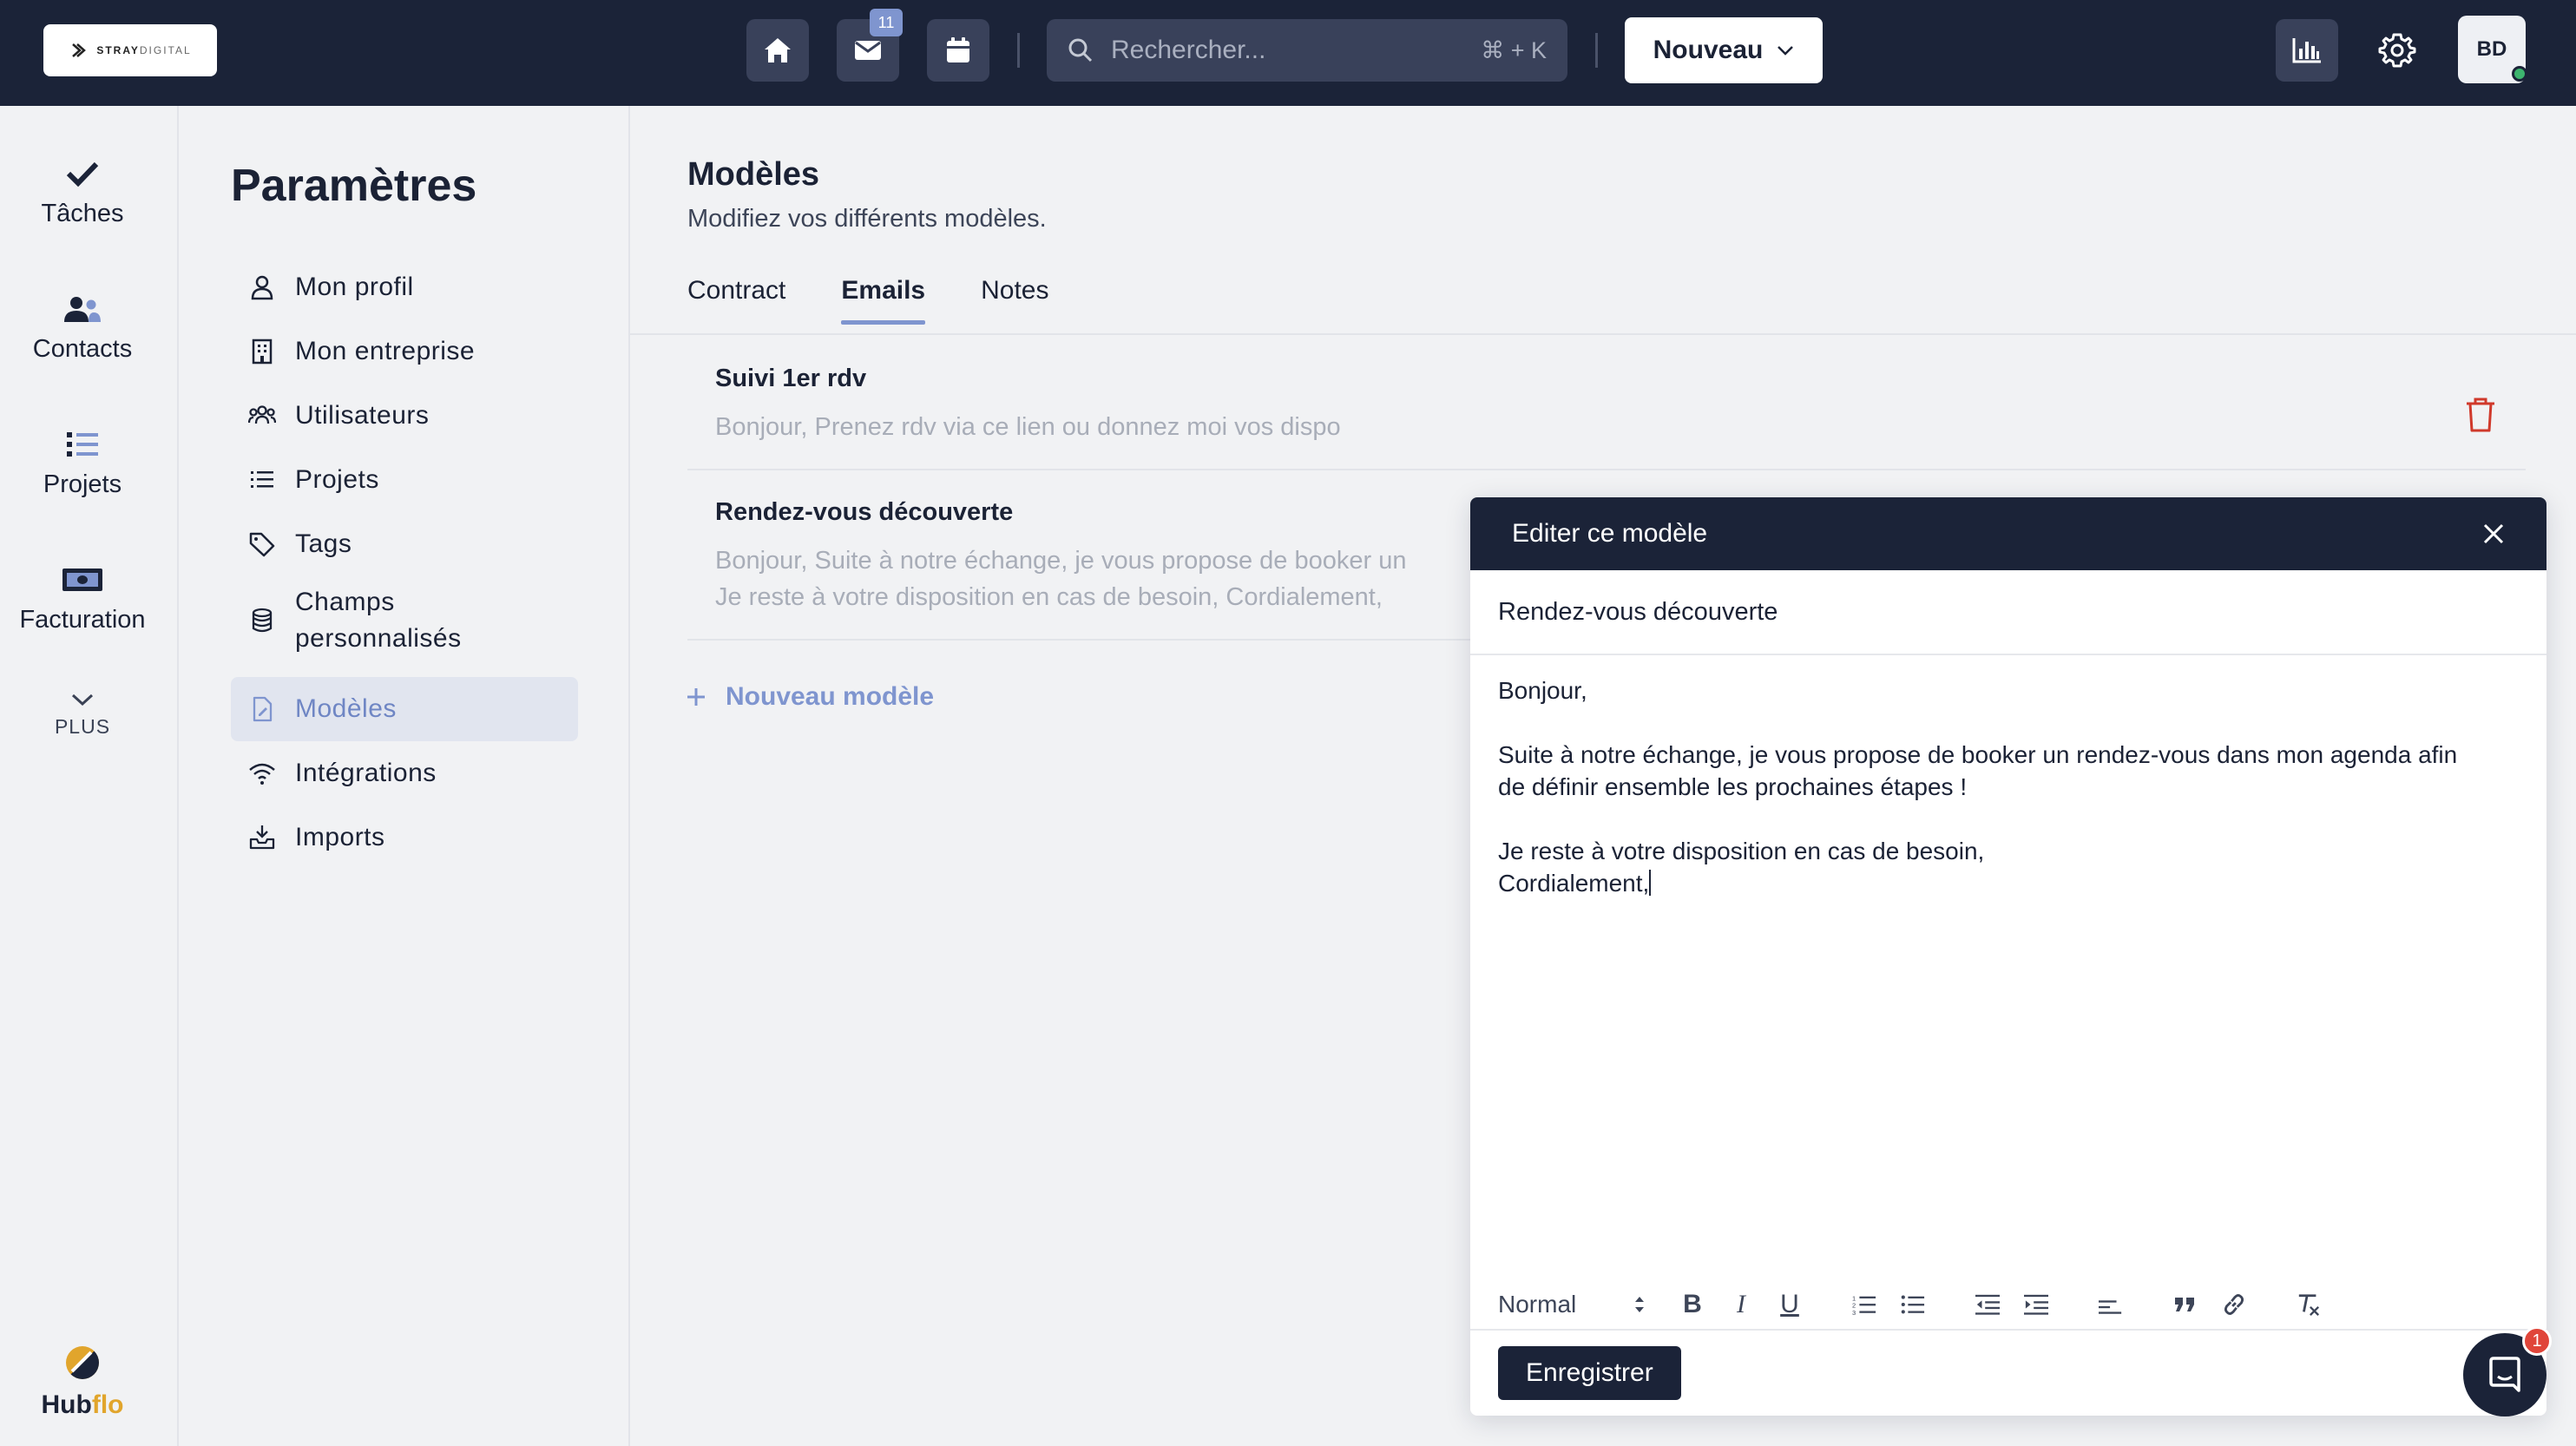 Image resolution: width=2576 pixels, height=1446 pixels. I want to click on settings-item-champs-personnalises: Champs personnalisés, so click(404, 621).